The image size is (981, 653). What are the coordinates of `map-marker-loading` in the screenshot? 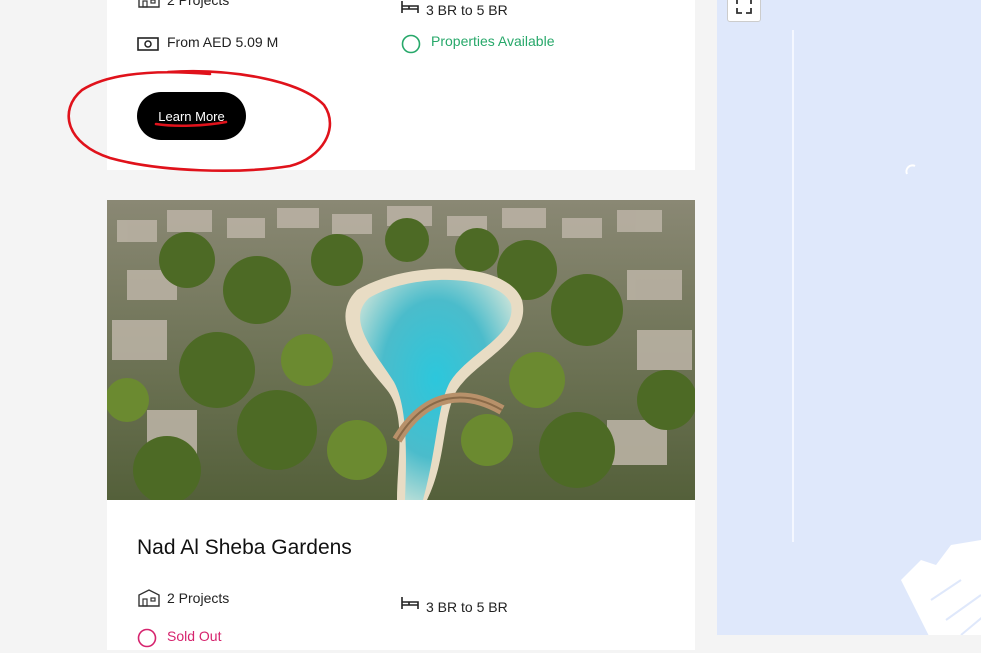 It's located at (910, 169).